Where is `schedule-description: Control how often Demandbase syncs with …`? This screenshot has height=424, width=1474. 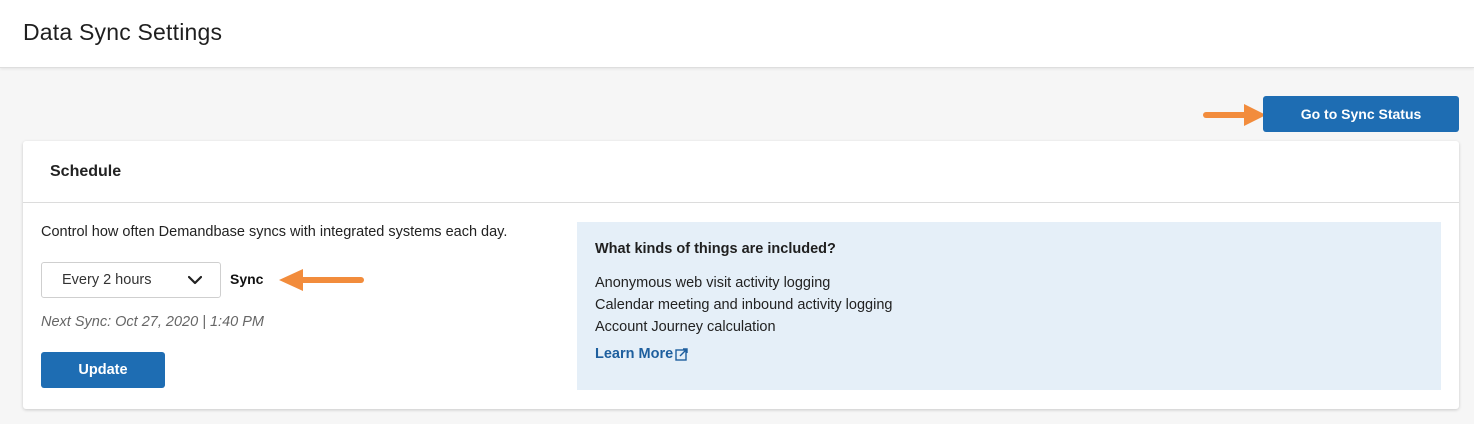
schedule-description: Control how often Demandbase syncs with … is located at coordinates (274, 232).